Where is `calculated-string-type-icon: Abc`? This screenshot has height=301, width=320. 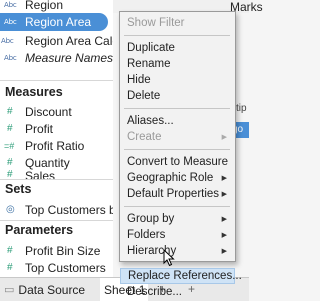 calculated-string-type-icon: Abc is located at coordinates (7, 40).